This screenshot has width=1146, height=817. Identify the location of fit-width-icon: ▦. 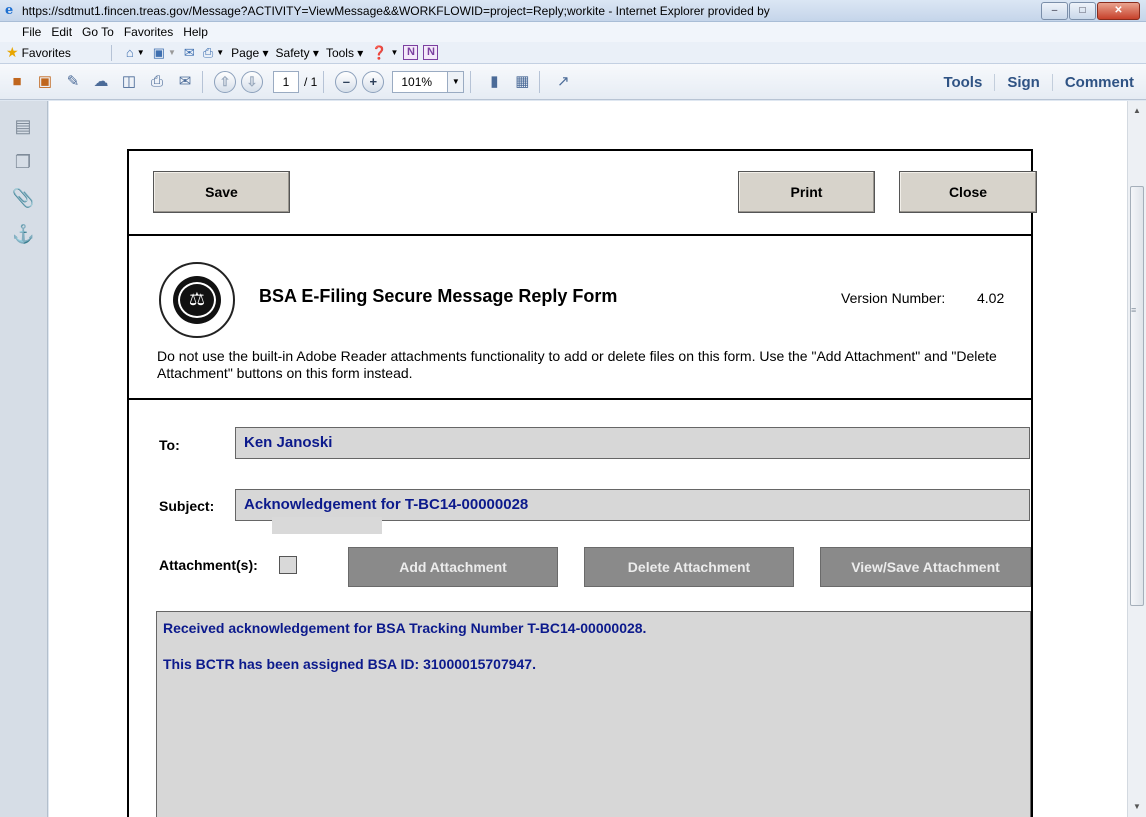
(522, 82).